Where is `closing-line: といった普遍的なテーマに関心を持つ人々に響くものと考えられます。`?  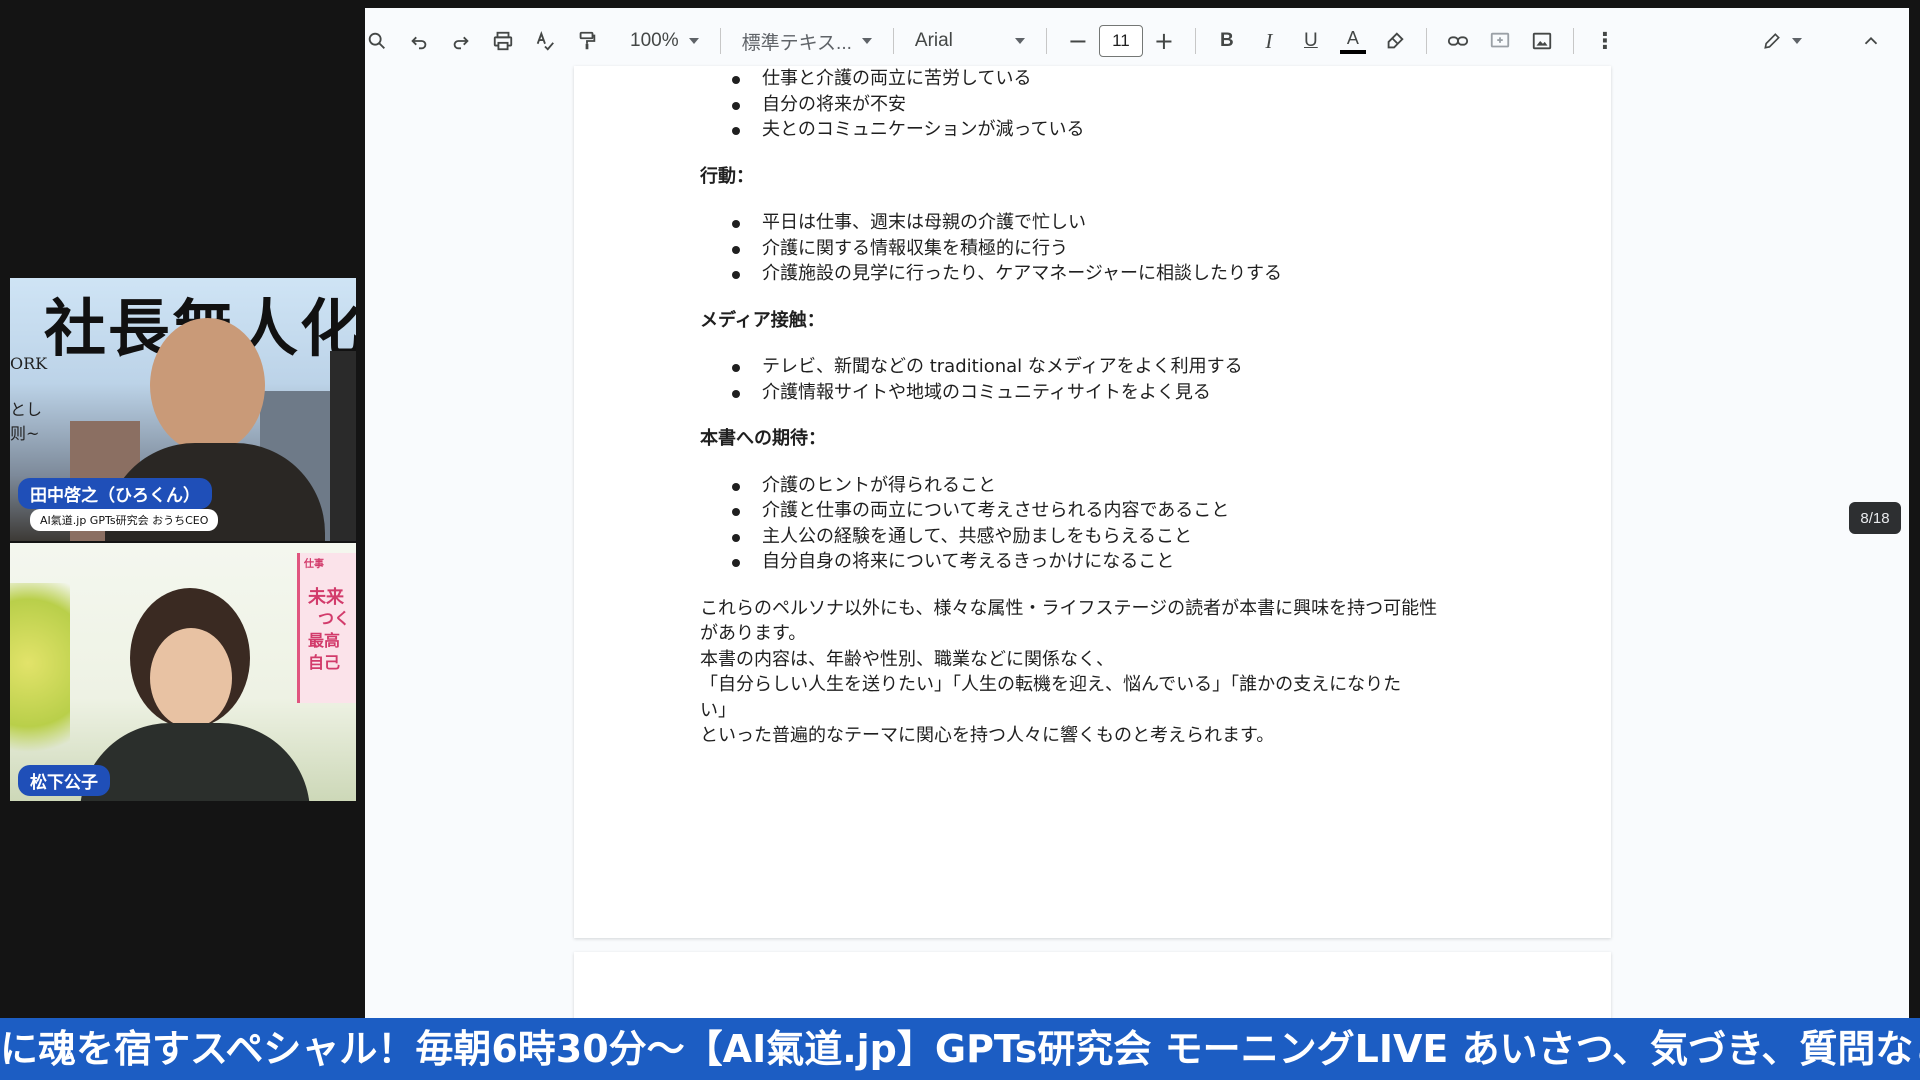 closing-line: といった普遍的なテーマに関心を持つ人々に響くものと考えられます。 is located at coordinates (987, 735).